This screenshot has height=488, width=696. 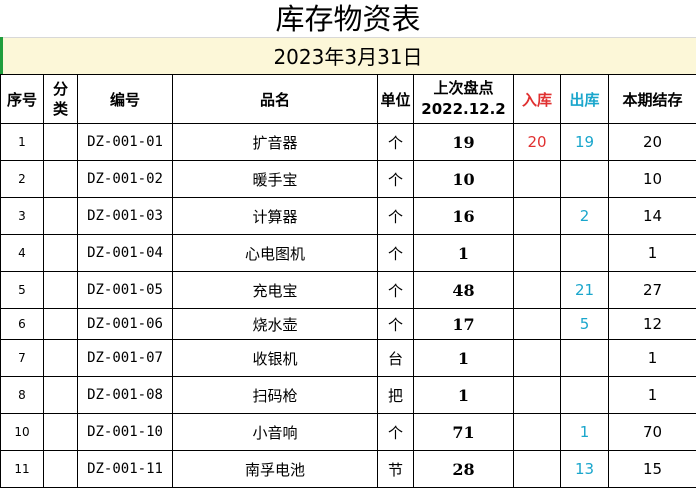 I want to click on cell-code: DZ-001-10, so click(x=125, y=432).